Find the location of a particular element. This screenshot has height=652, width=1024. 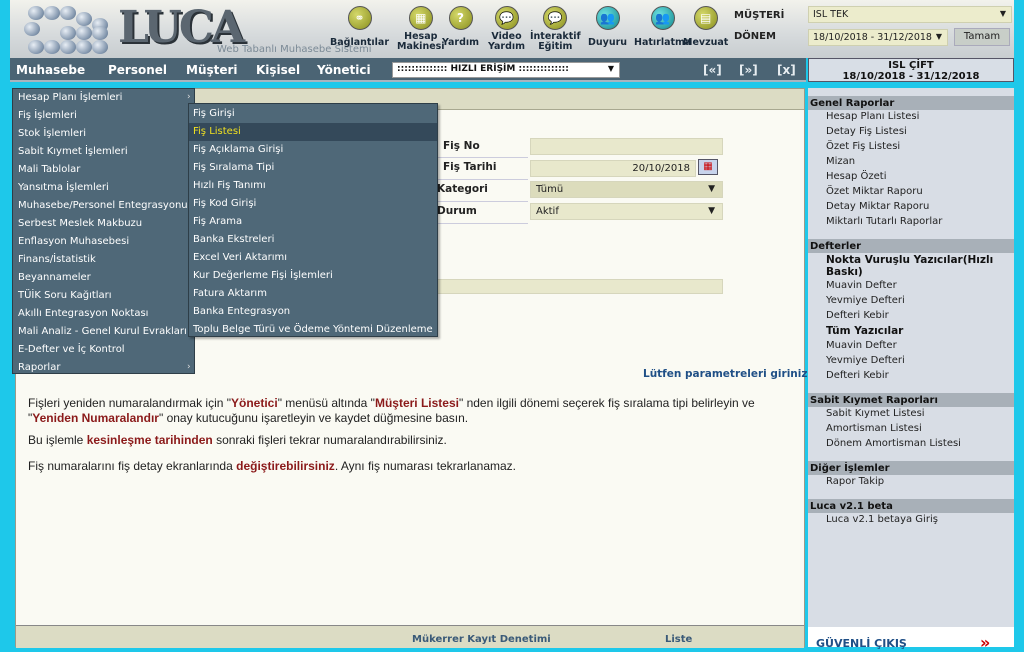

menu-item: Finans/İstatistik is located at coordinates (57, 259).